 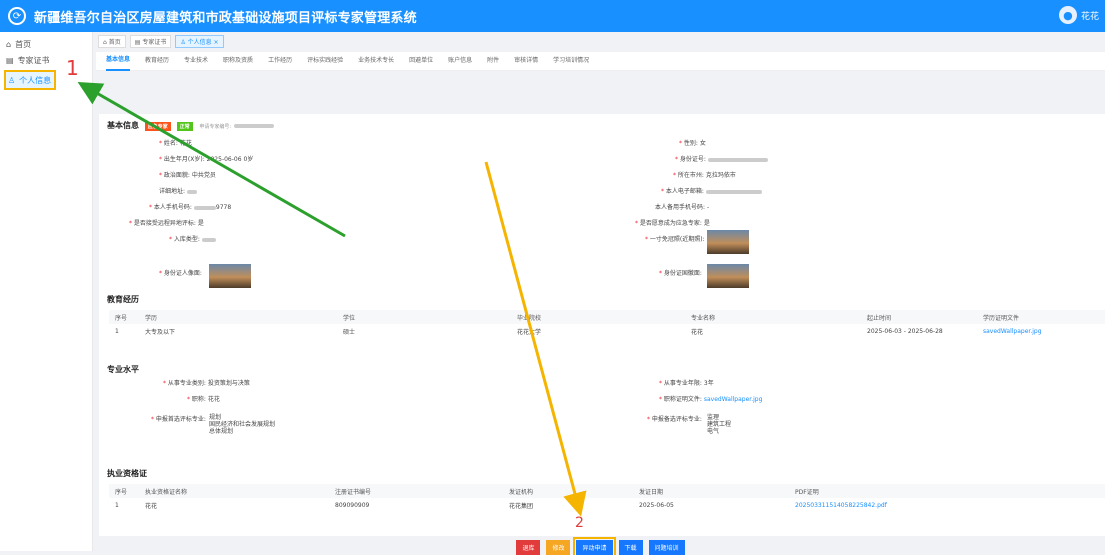 I want to click on field-secondary-specialty: * 申报备选评标专业:, so click(x=674, y=419).